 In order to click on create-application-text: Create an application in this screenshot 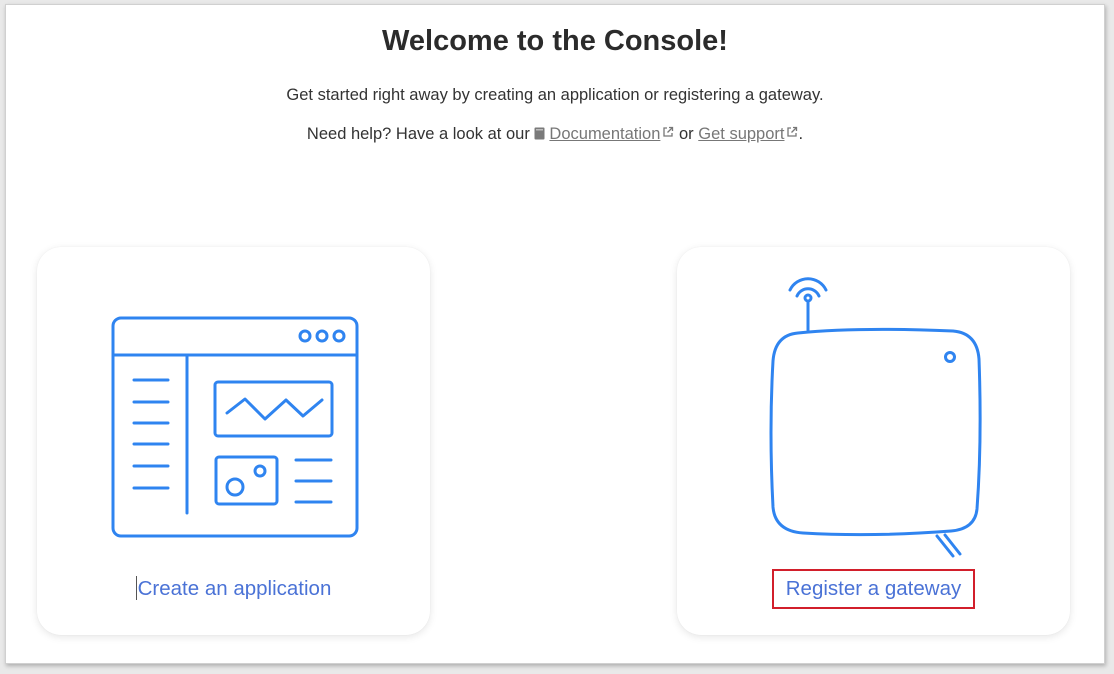, I will do `click(234, 588)`.